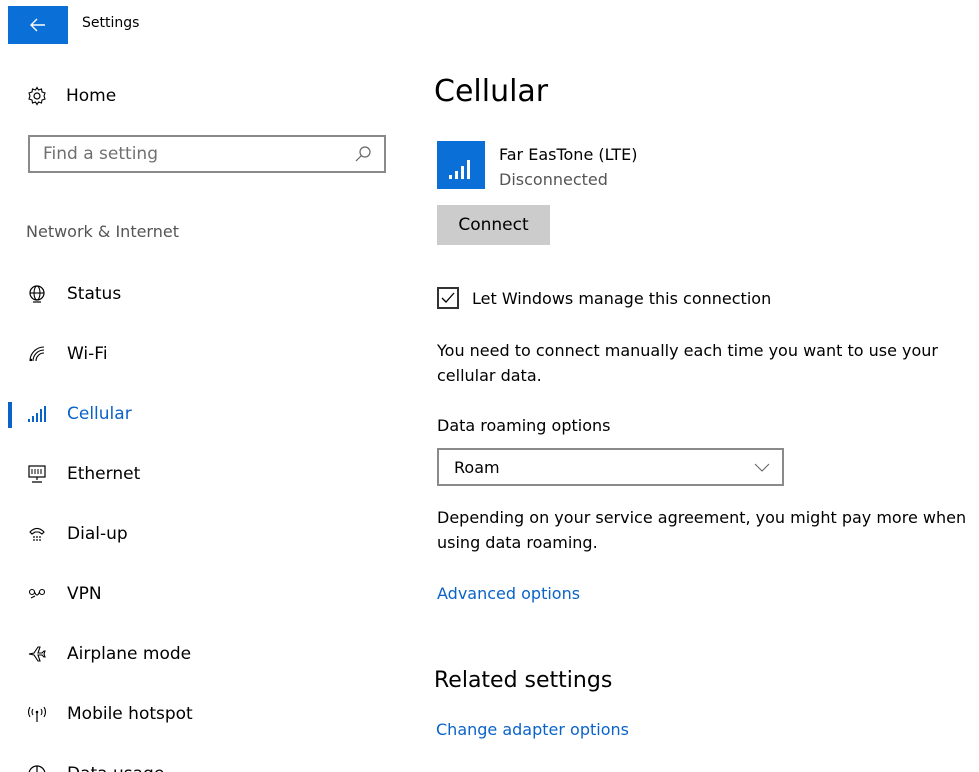 The width and height of the screenshot is (979, 772). Describe the element at coordinates (91, 96) in the screenshot. I see `home-label: Home` at that location.